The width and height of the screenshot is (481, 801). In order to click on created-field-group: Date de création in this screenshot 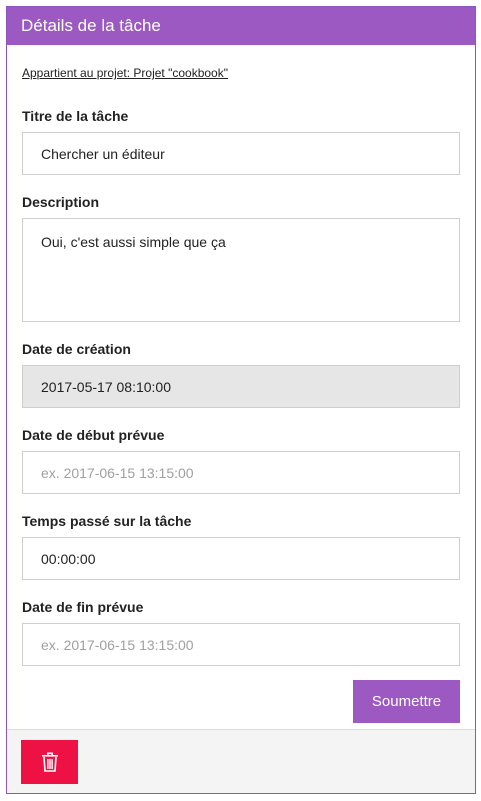, I will do `click(241, 374)`.